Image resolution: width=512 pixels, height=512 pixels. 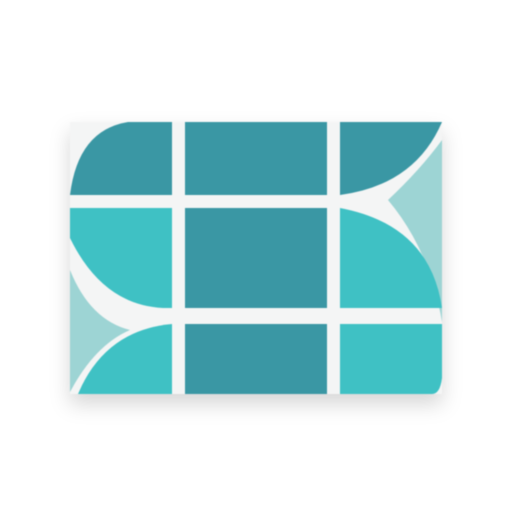 I want to click on tile-center, so click(x=256, y=258).